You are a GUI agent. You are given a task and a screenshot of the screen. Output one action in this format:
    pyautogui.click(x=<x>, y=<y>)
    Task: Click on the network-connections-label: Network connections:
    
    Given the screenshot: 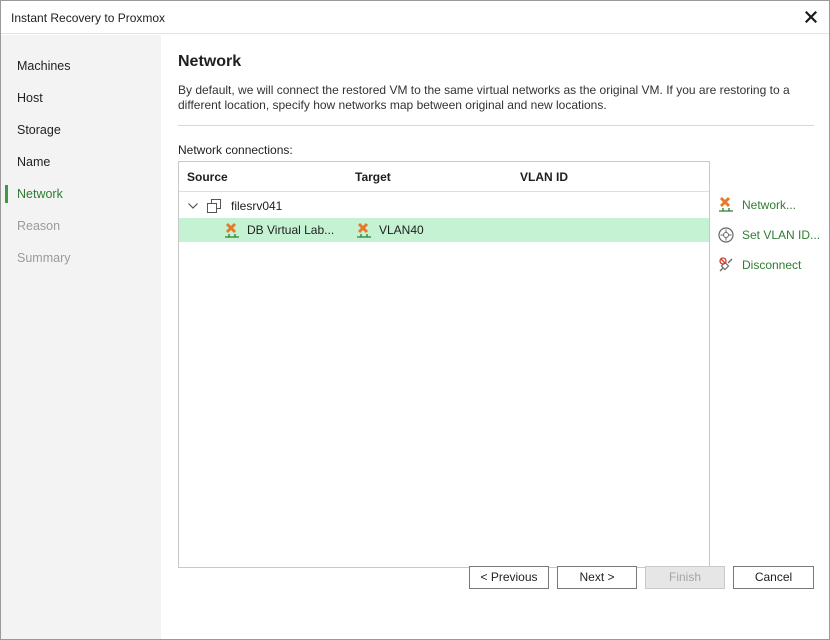 What is the action you would take?
    pyautogui.click(x=235, y=150)
    